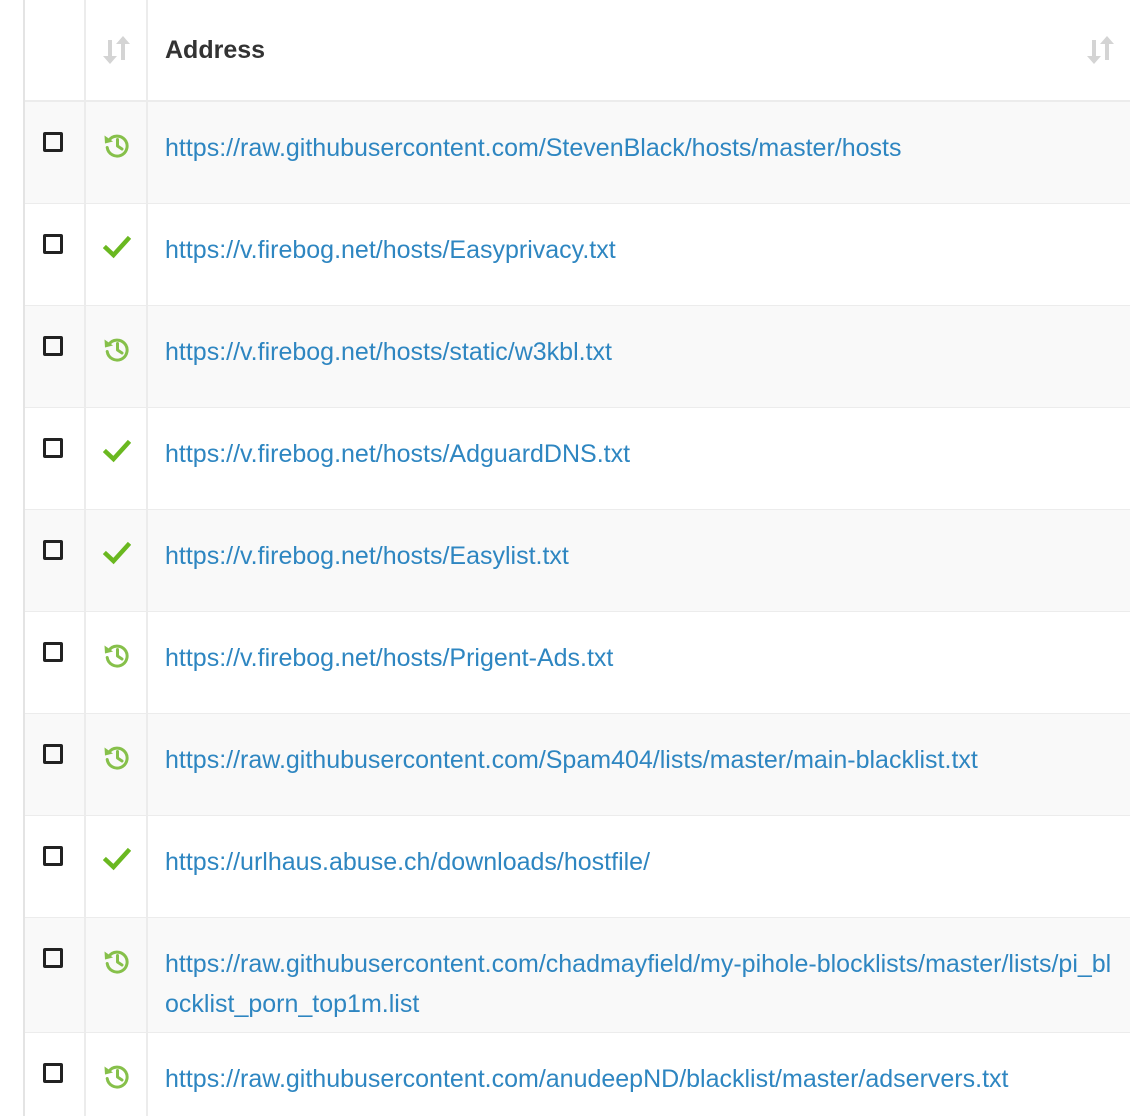  Describe the element at coordinates (55, 51) in the screenshot. I see `header-select` at that location.